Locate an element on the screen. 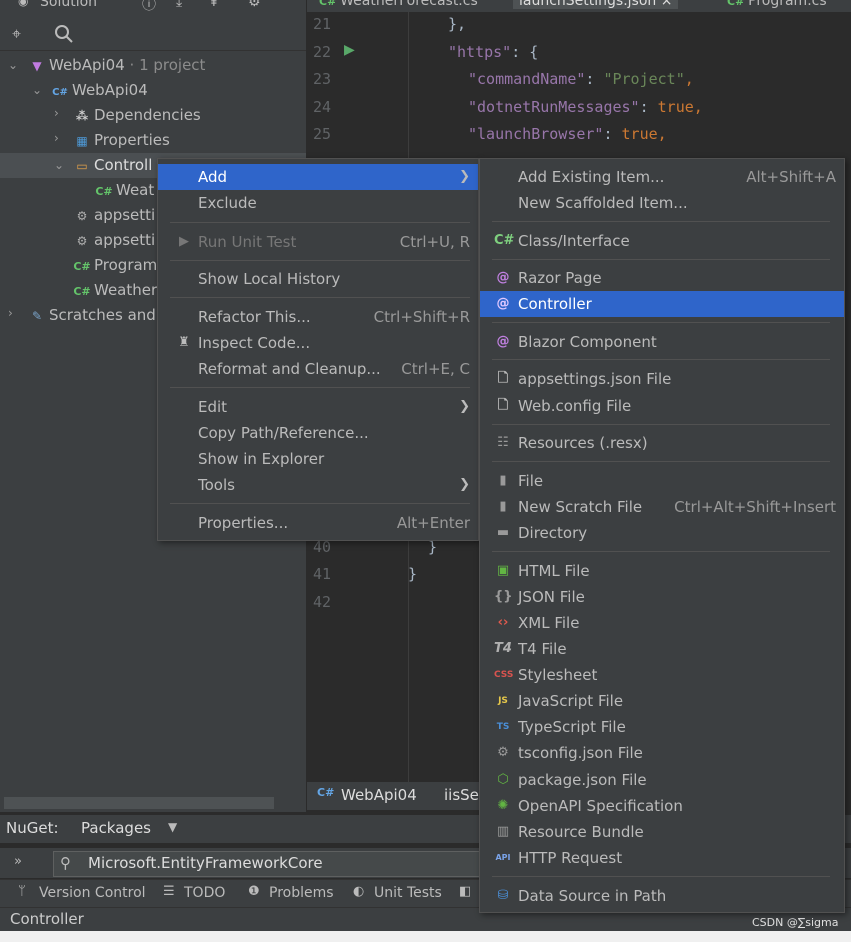  search-input: ⚲ Microsoft.EntityFrameworkCore is located at coordinates (269, 864).